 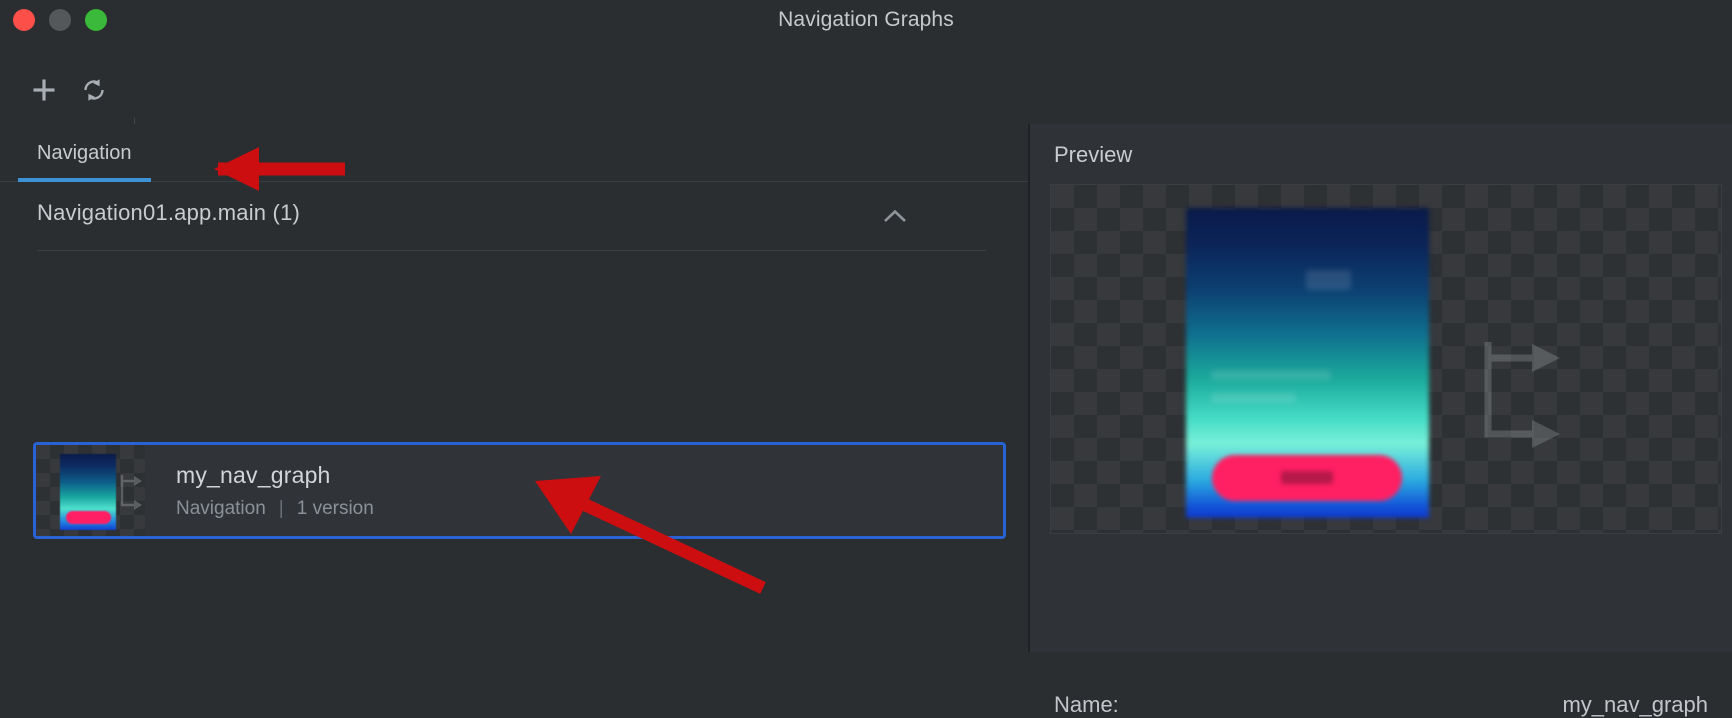 I want to click on list-item-subtitle: Navigation | 1 version, so click(x=589, y=509).